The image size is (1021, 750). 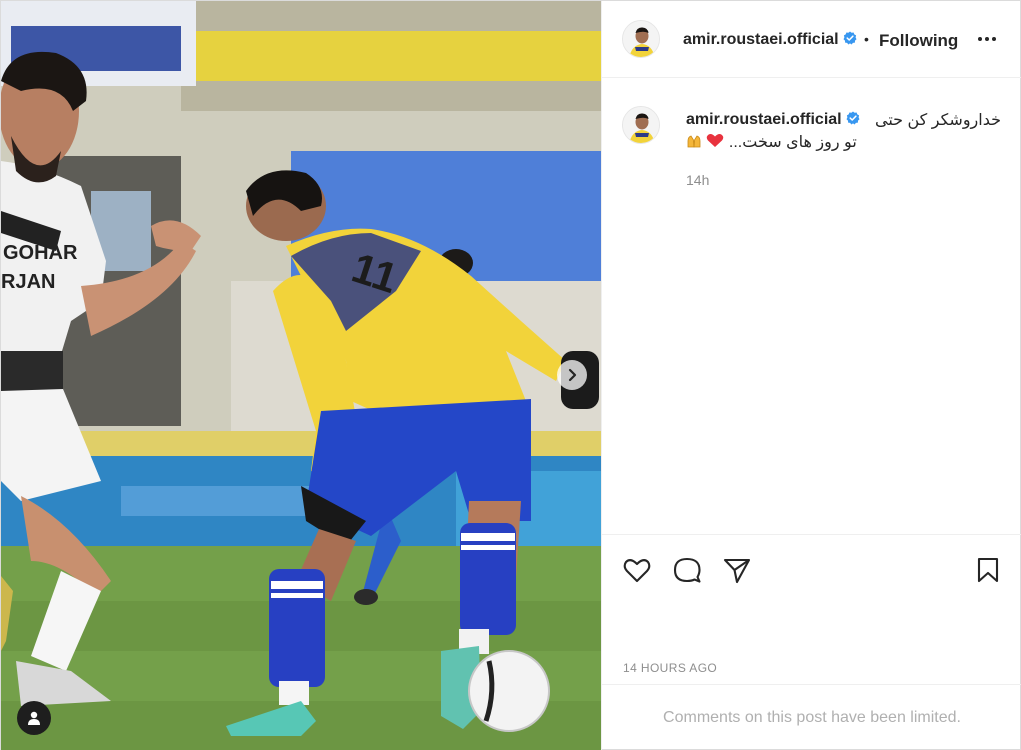 I want to click on comments-limited-notice: Comments on this post have been limited., so click(x=811, y=717).